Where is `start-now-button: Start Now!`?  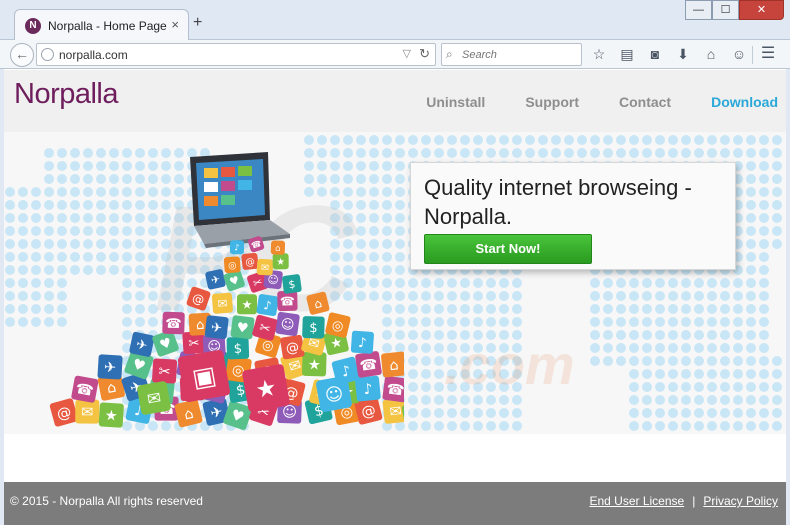
start-now-button: Start Now! is located at coordinates (508, 249).